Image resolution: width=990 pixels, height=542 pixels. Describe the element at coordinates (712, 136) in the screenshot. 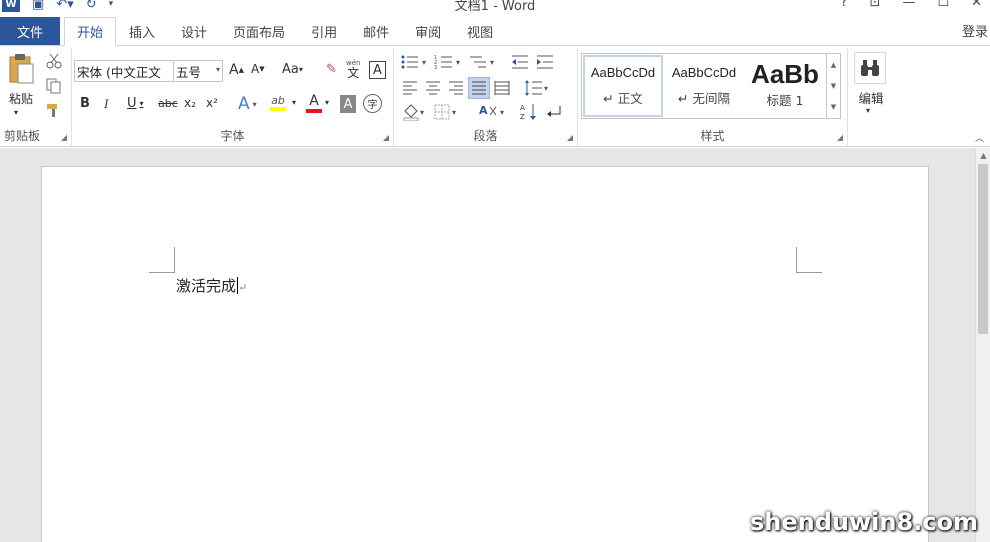

I see `styles-group-label: 样式` at that location.